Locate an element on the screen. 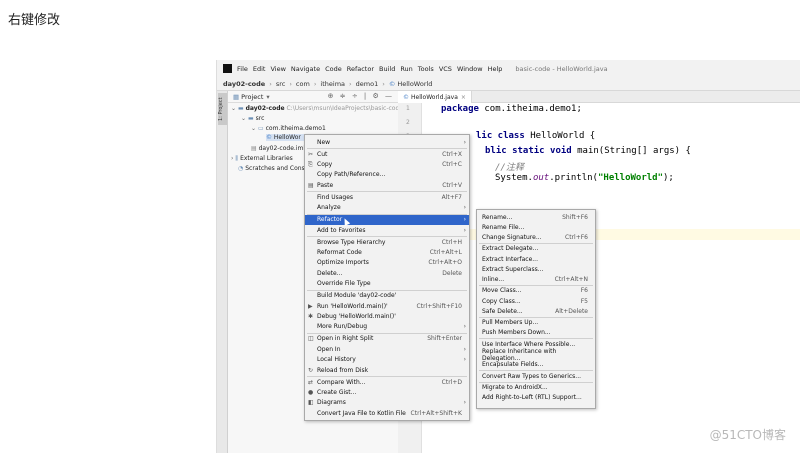 The height and width of the screenshot is (453, 800). menu-item-analyze: Analyze › is located at coordinates (387, 208).